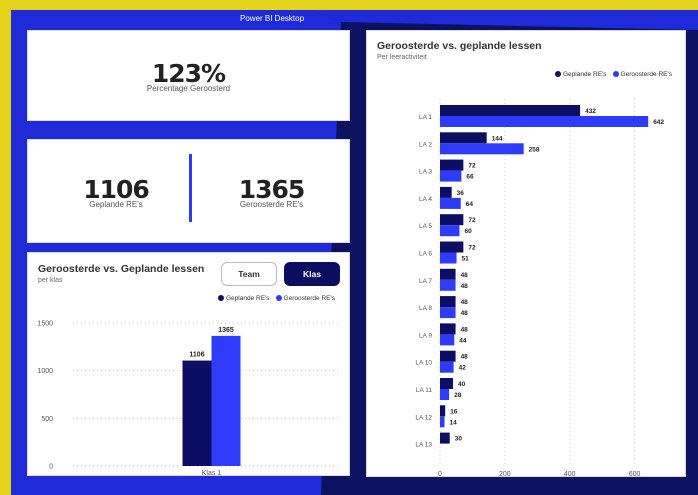 This screenshot has height=495, width=698. I want to click on y-tick-label: 1000, so click(45, 371).